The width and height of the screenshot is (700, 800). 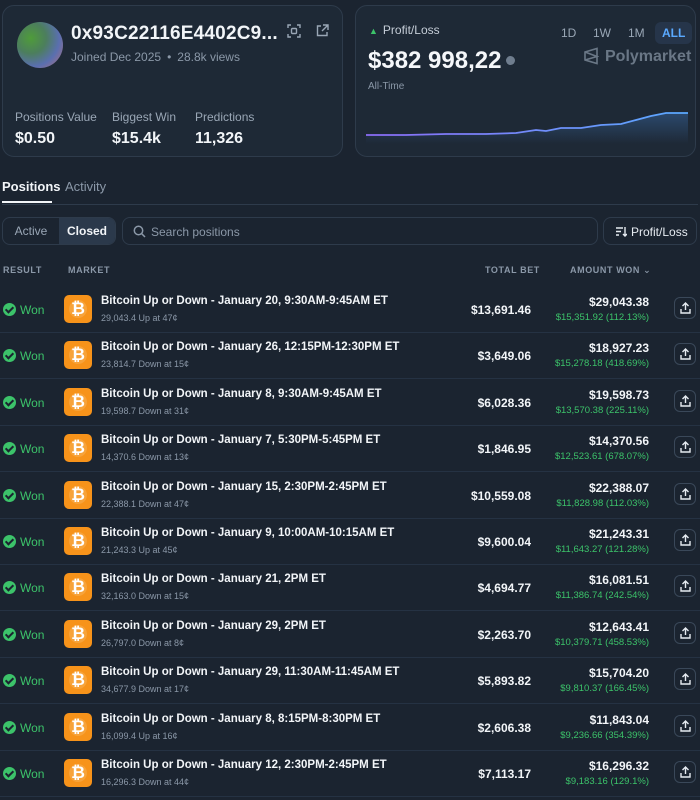 I want to click on amount-won: $19,598.73, so click(x=618, y=394).